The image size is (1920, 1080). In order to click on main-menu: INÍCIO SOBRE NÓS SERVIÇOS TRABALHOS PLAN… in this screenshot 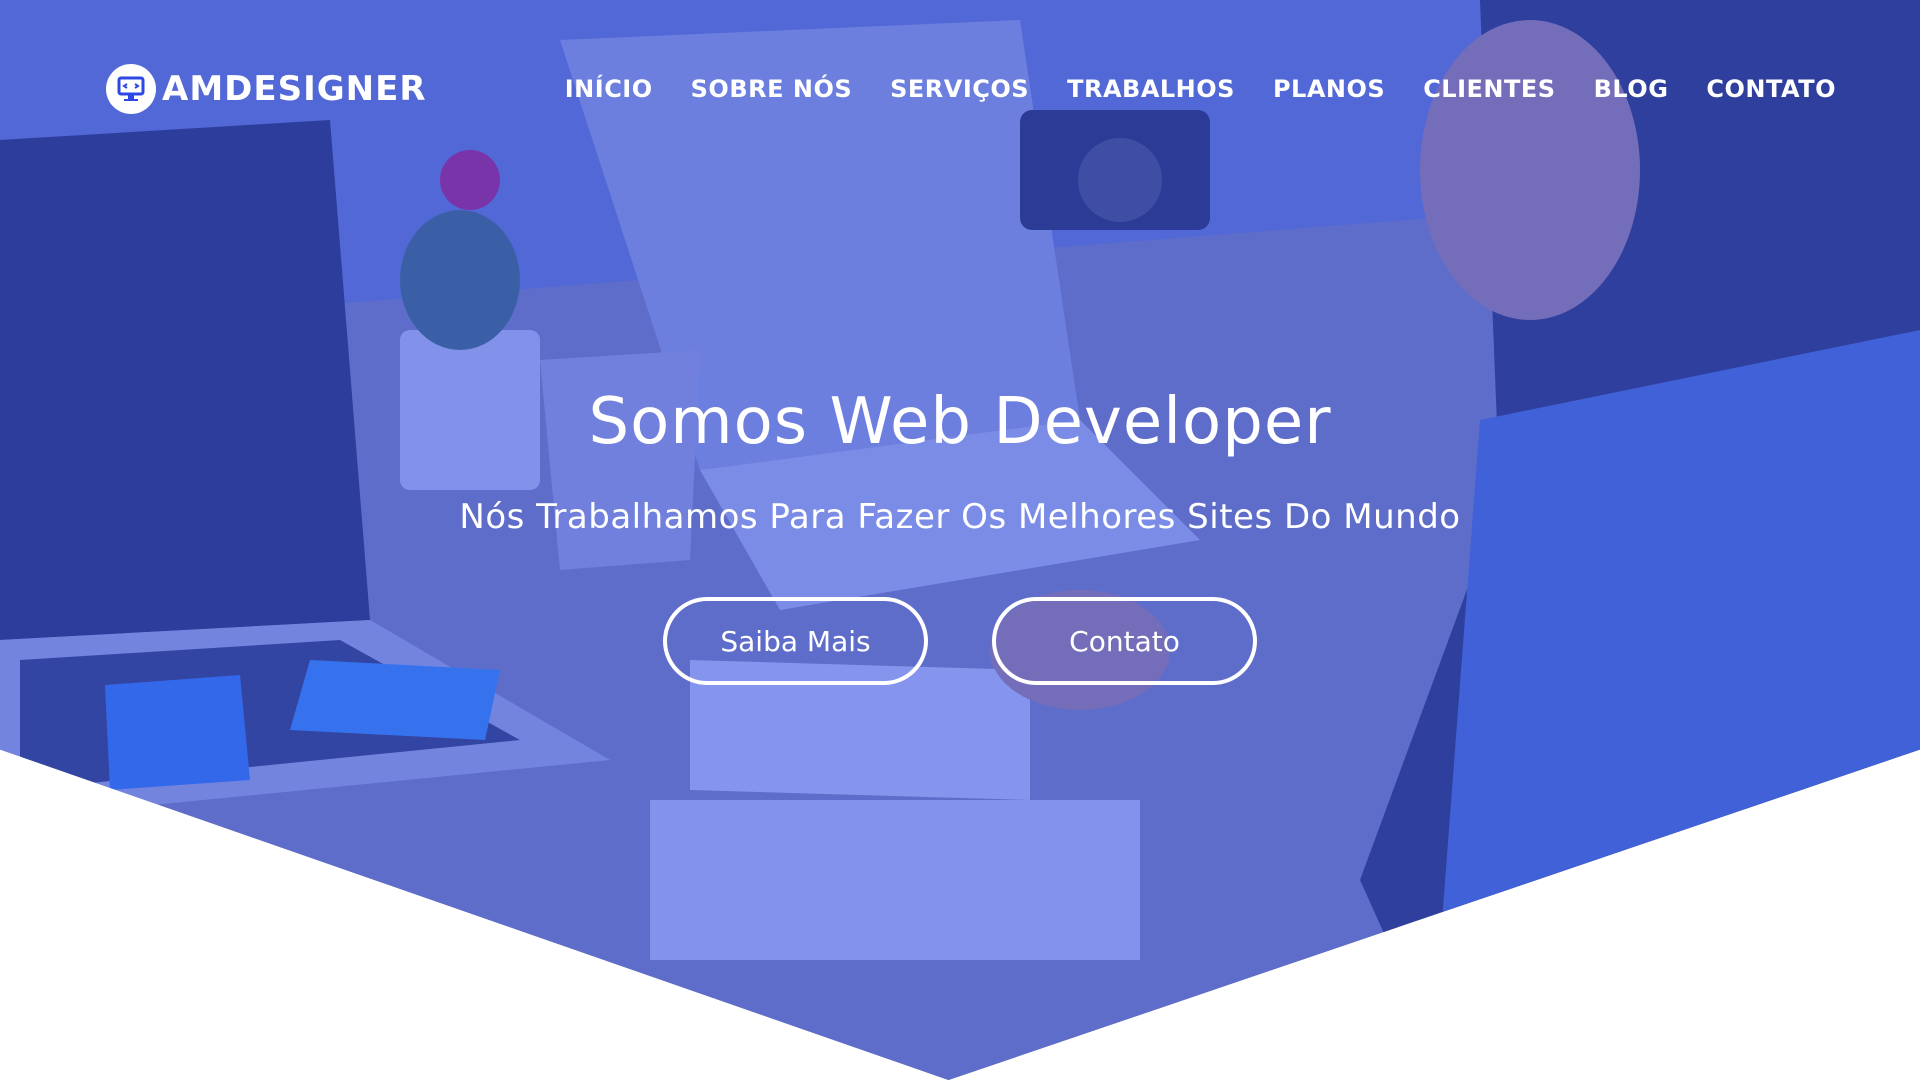, I will do `click(1200, 89)`.